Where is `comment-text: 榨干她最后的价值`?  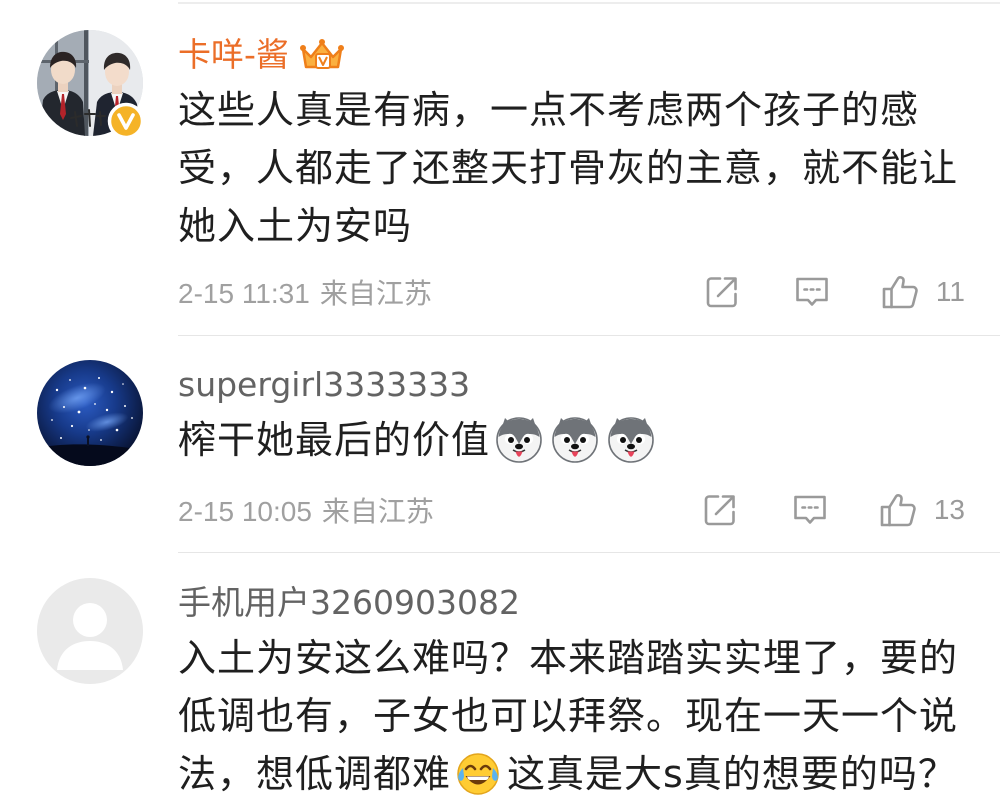 comment-text: 榨干她最后的价值 is located at coordinates (589, 440).